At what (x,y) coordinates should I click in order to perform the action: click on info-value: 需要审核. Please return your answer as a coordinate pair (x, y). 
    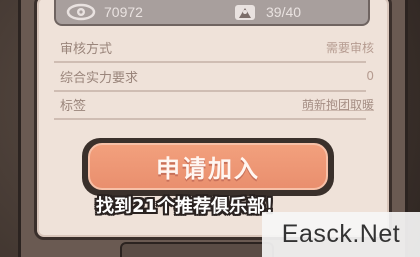
    Looking at the image, I should click on (349, 47).